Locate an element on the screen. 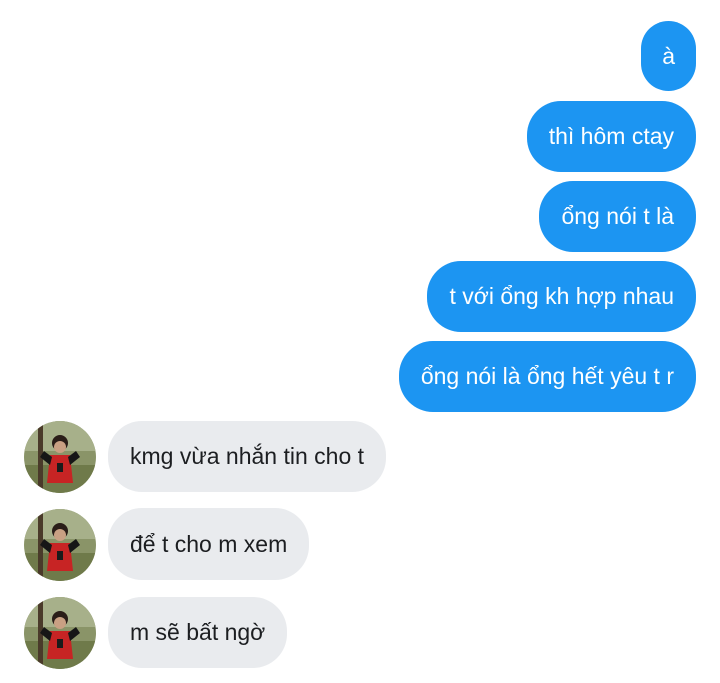 The height and width of the screenshot is (683, 720). message-text: à is located at coordinates (668, 55).